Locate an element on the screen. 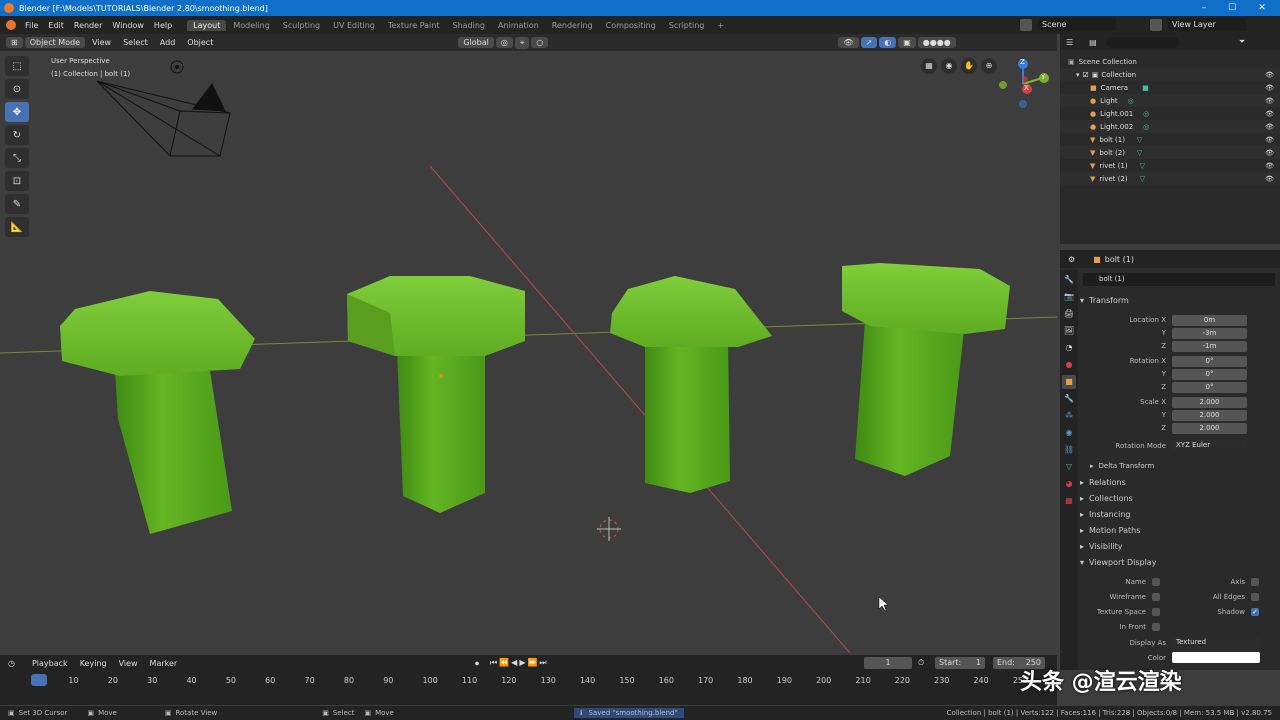 Image resolution: width=1280 pixels, height=720 pixels. menu-help: Help is located at coordinates (163, 25).